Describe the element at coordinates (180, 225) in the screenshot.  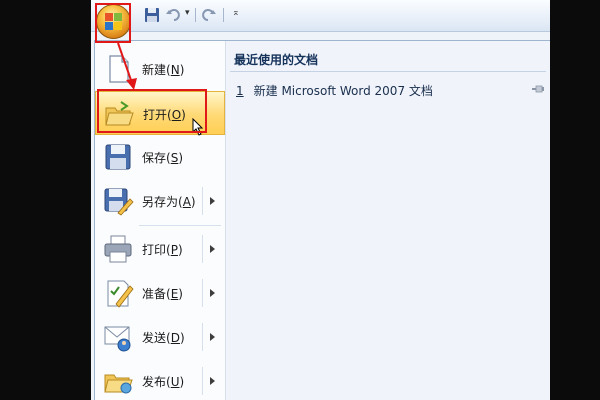
I see `menu-separator` at that location.